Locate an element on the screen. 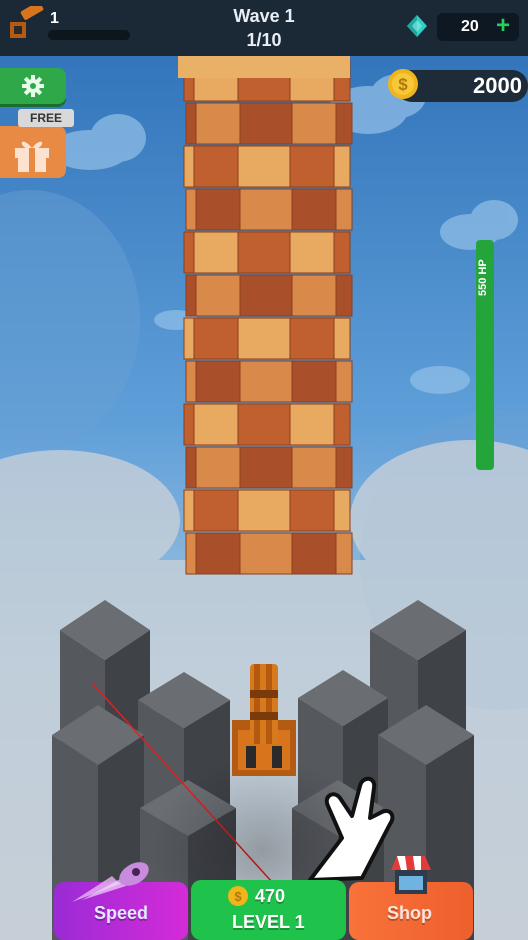  shop-label: Shop is located at coordinates (409, 913).